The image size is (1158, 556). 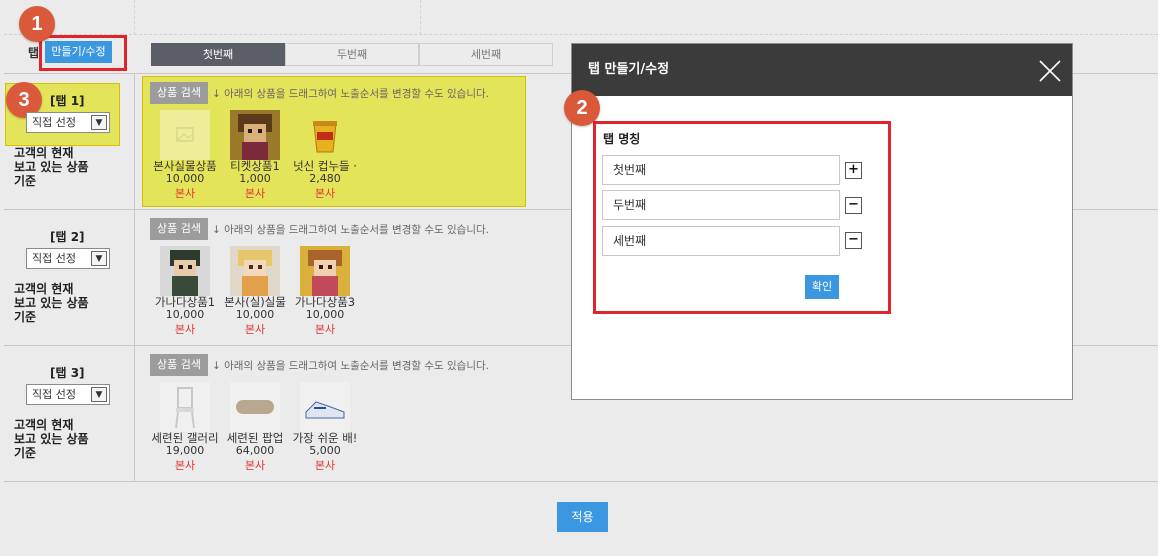 I want to click on row1-select: 직접 선정 ▼, so click(x=68, y=122).